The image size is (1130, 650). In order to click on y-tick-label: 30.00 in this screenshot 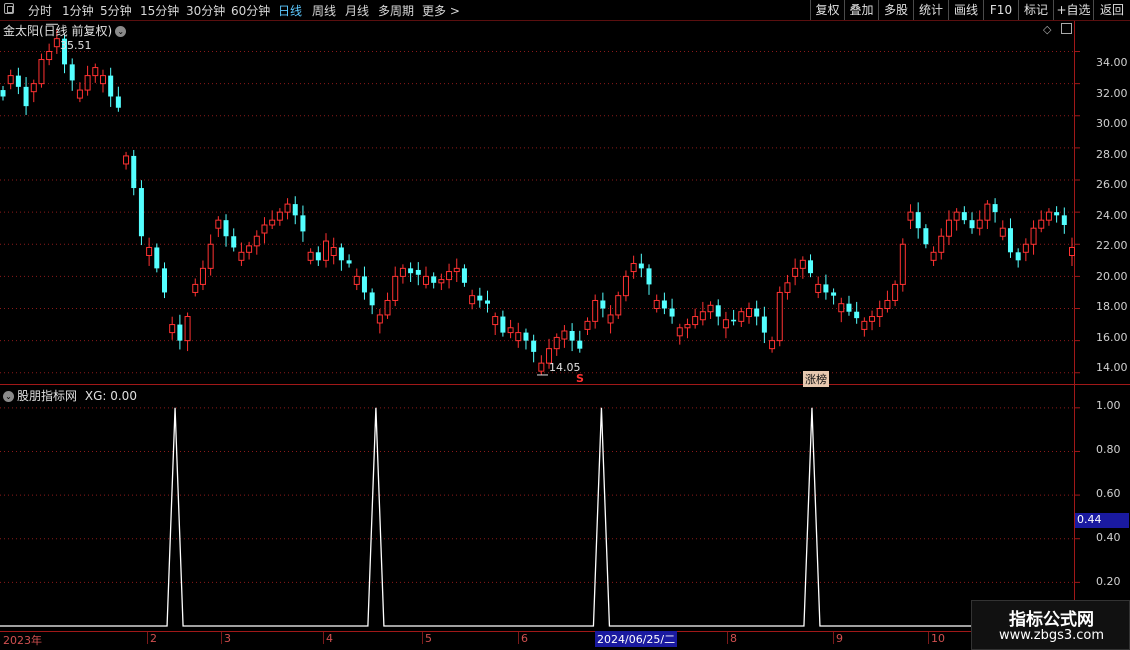, I will do `click(1112, 123)`.